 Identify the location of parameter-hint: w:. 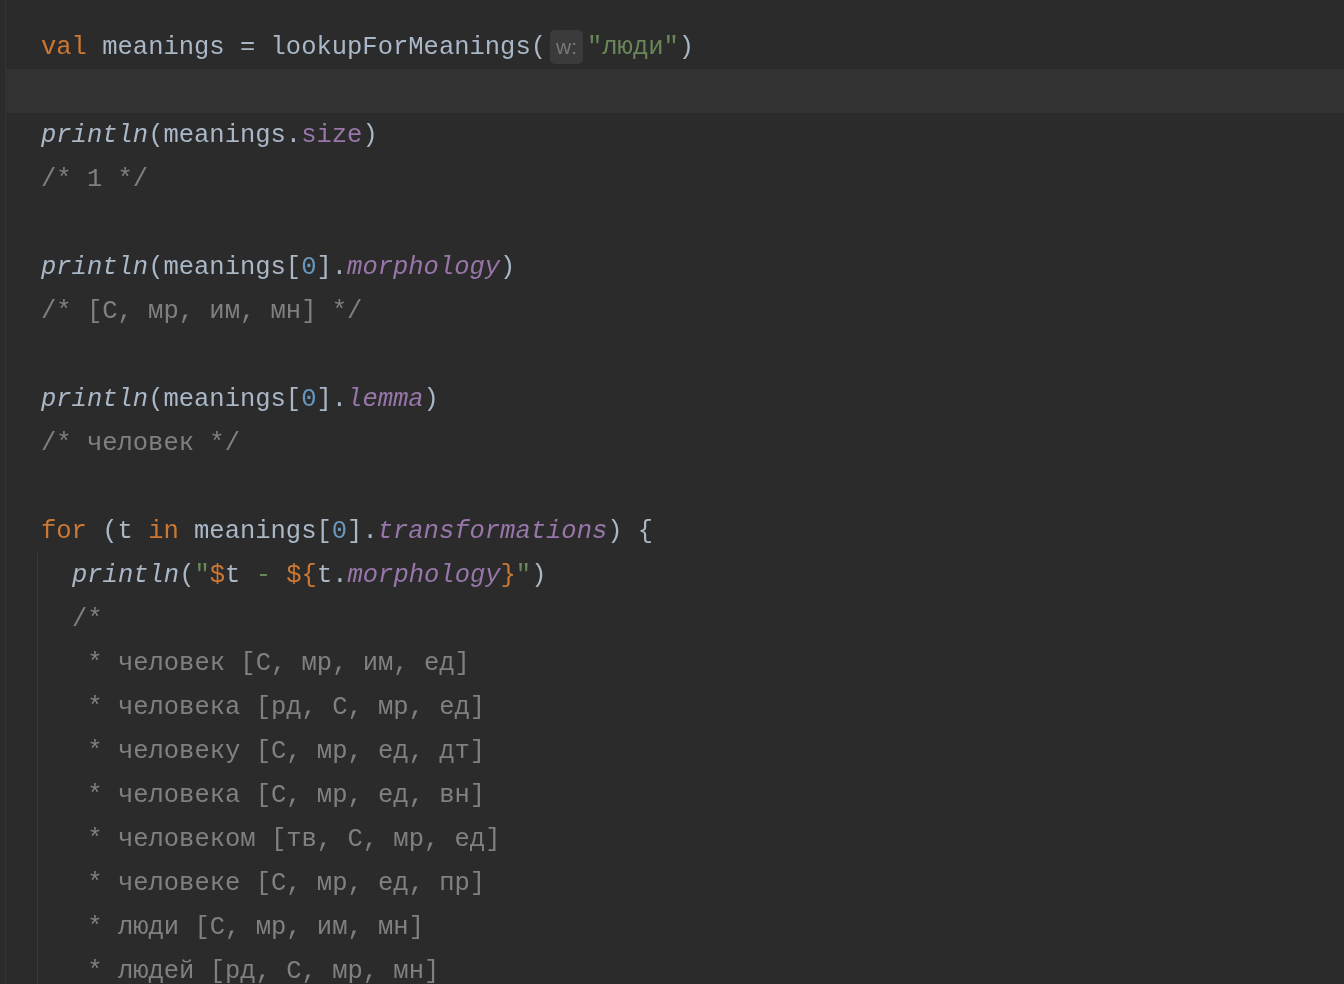
(566, 47).